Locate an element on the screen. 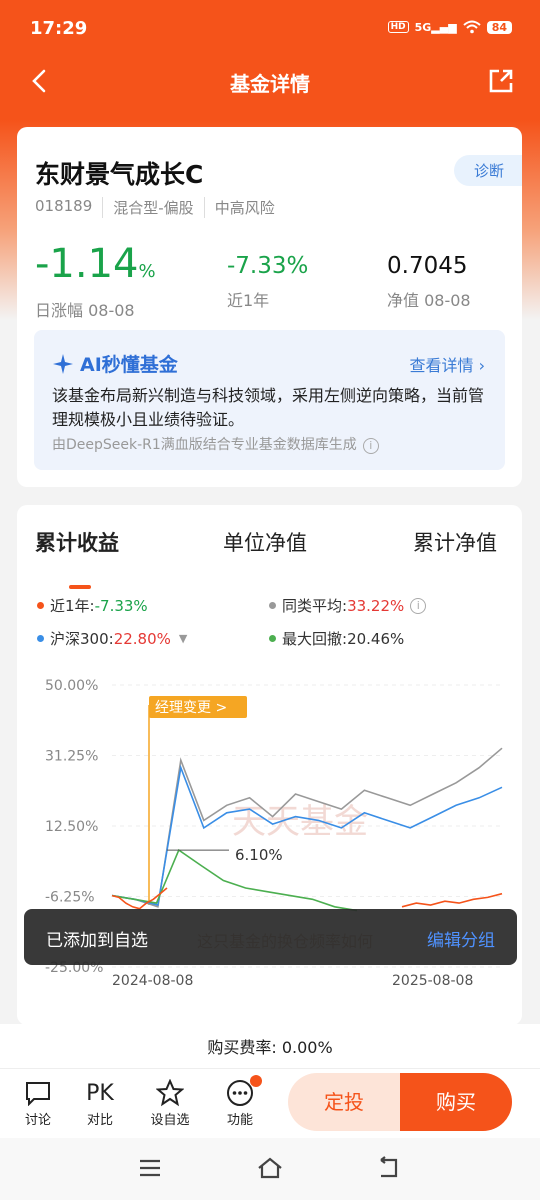  legend-index: 沪深300: 22.80% ▼ is located at coordinates (112, 638).